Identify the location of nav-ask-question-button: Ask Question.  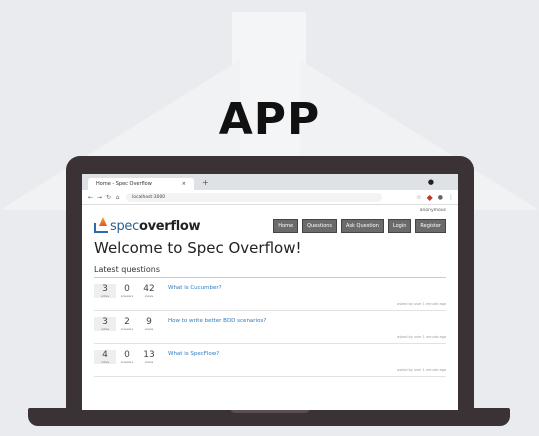
(362, 226).